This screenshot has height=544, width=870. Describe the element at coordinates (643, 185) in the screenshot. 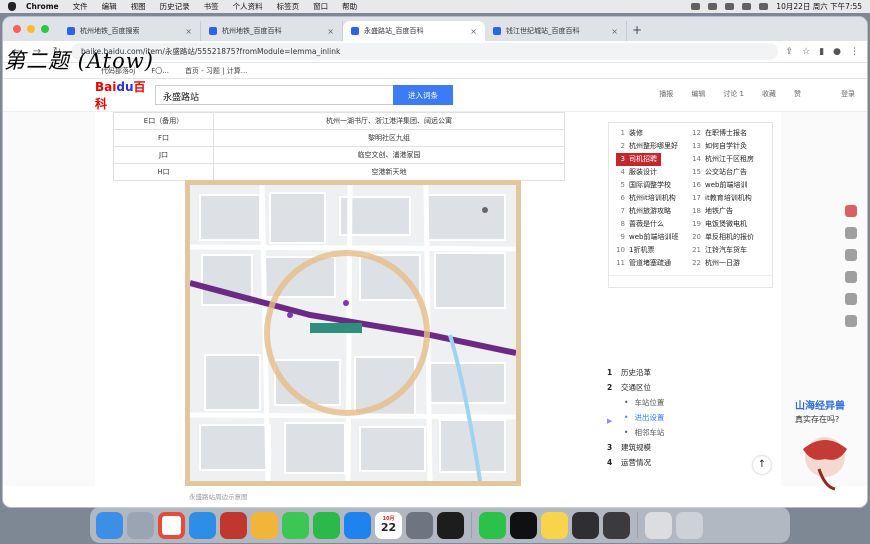

I see `hot-item: 5 国际调整学校` at that location.